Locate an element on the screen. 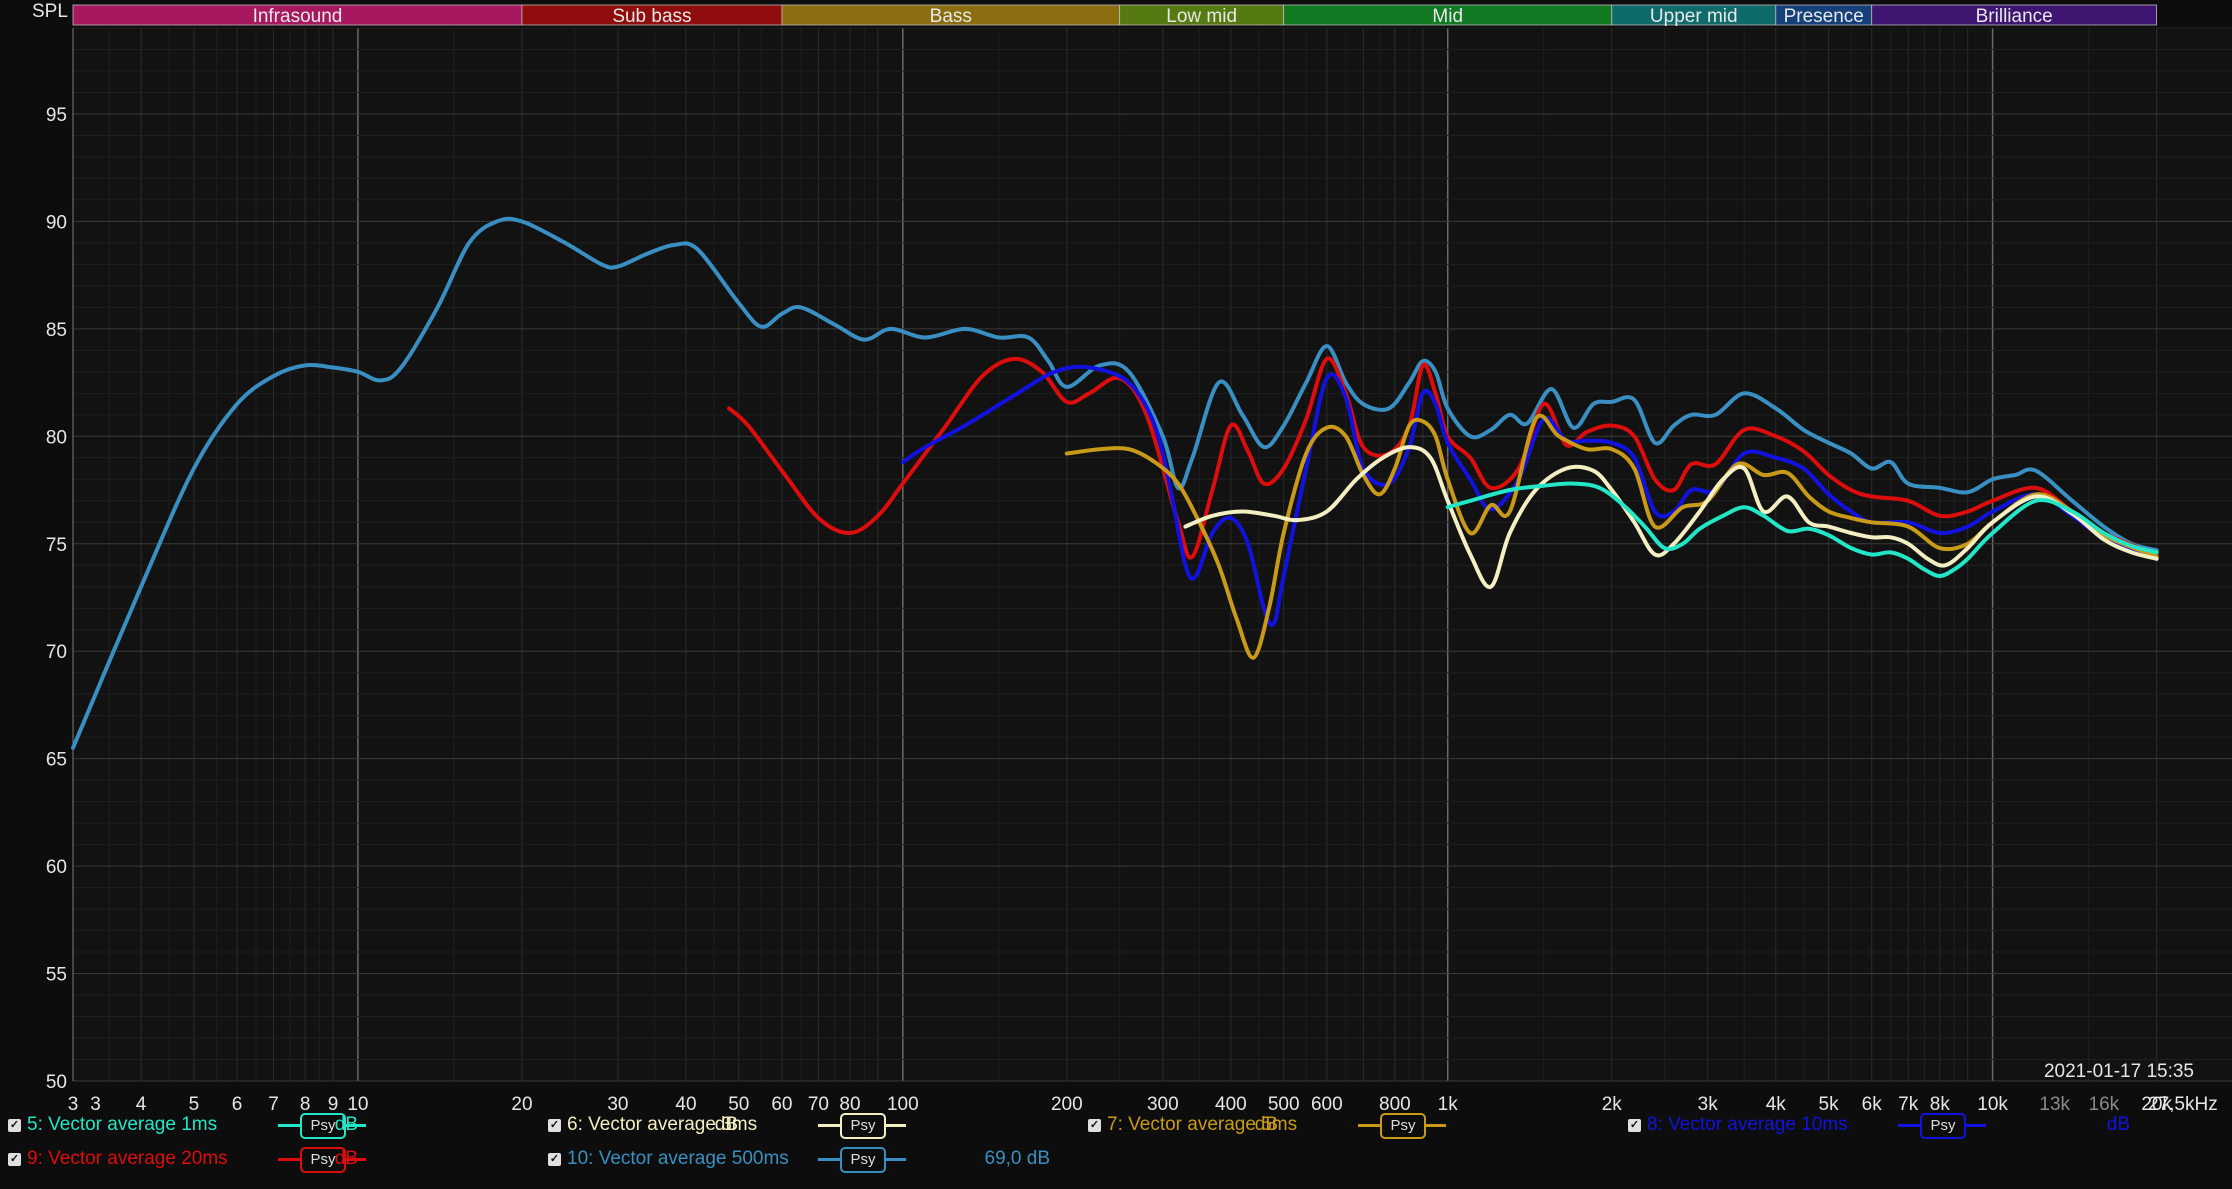 The width and height of the screenshot is (2232, 1189). x-tick-label: 6 is located at coordinates (237, 1103).